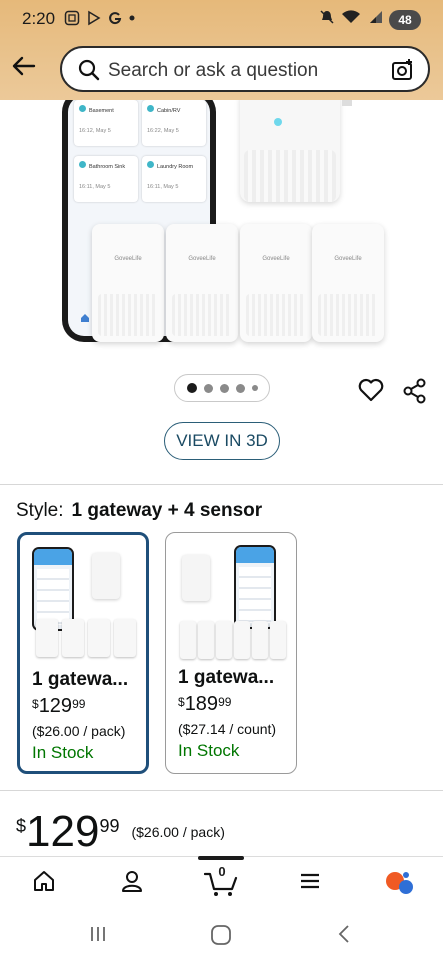  Describe the element at coordinates (63, 831) in the screenshot. I see `price-whole: 129` at that location.